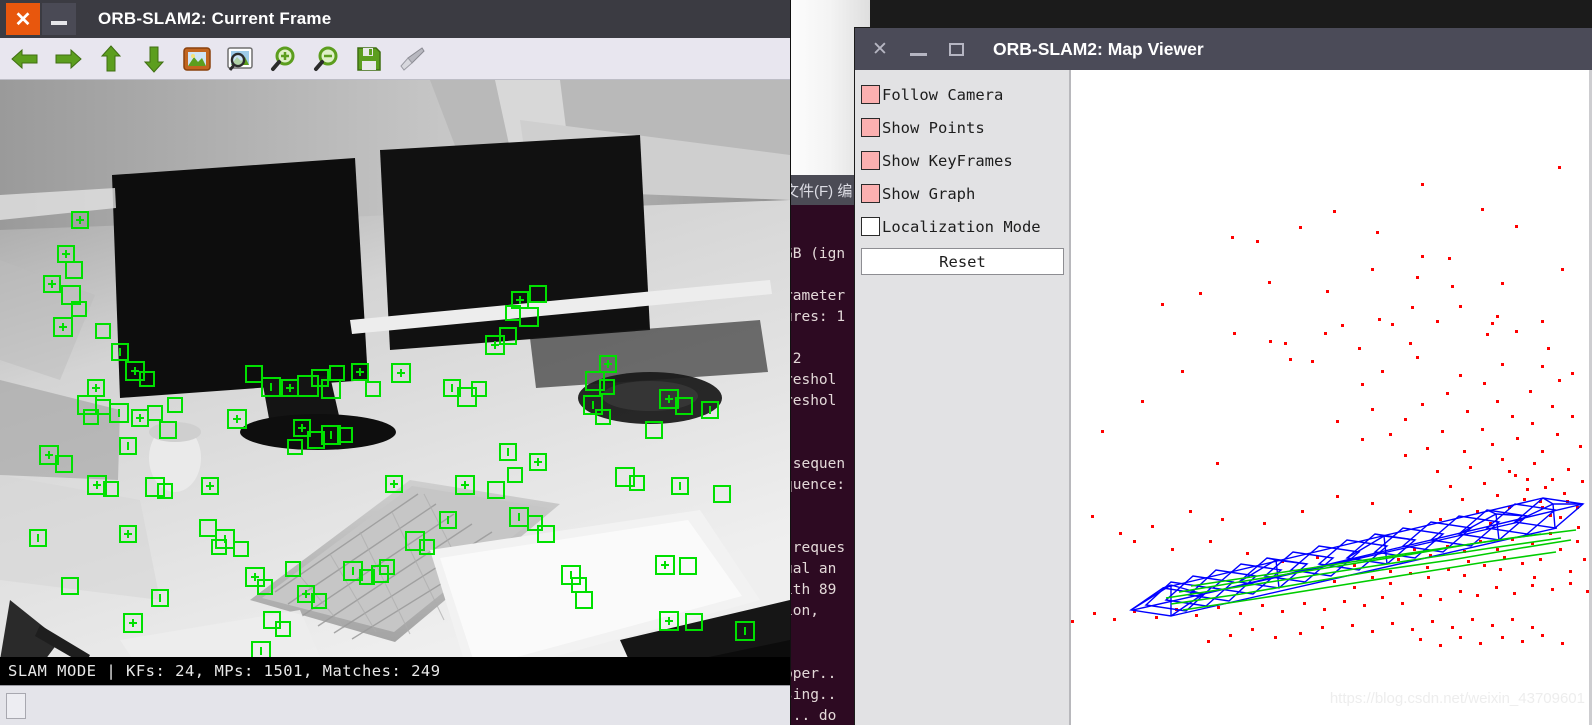 The width and height of the screenshot is (1592, 725). I want to click on current-frame-bottom-bar, so click(395, 705).